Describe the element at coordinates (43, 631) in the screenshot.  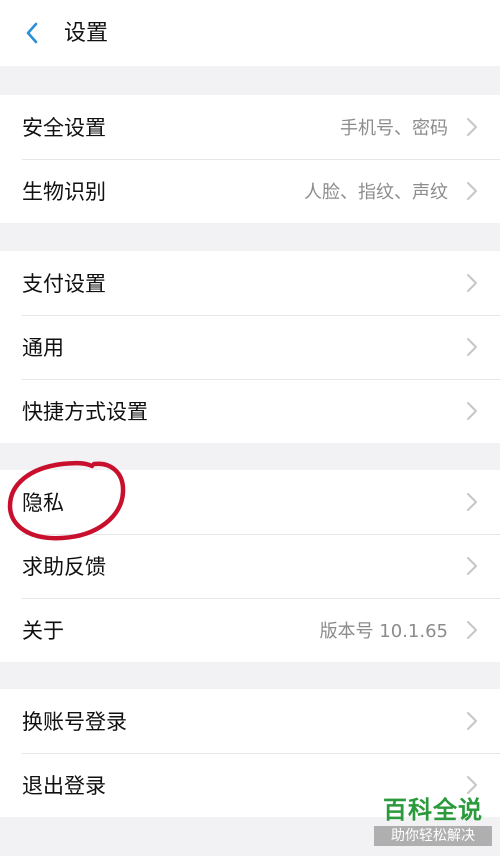
I see `row-label: 关于` at that location.